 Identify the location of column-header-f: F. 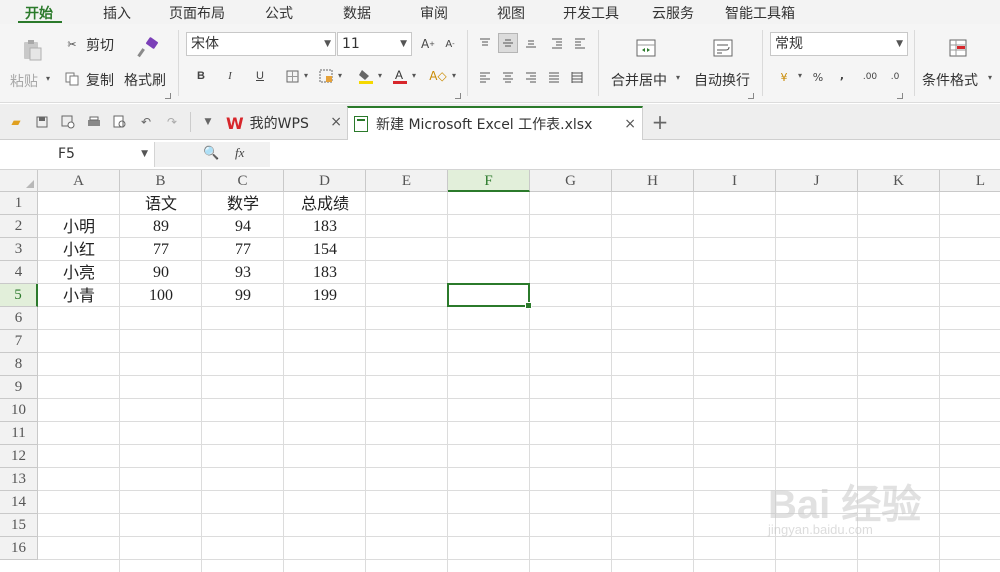
(489, 181).